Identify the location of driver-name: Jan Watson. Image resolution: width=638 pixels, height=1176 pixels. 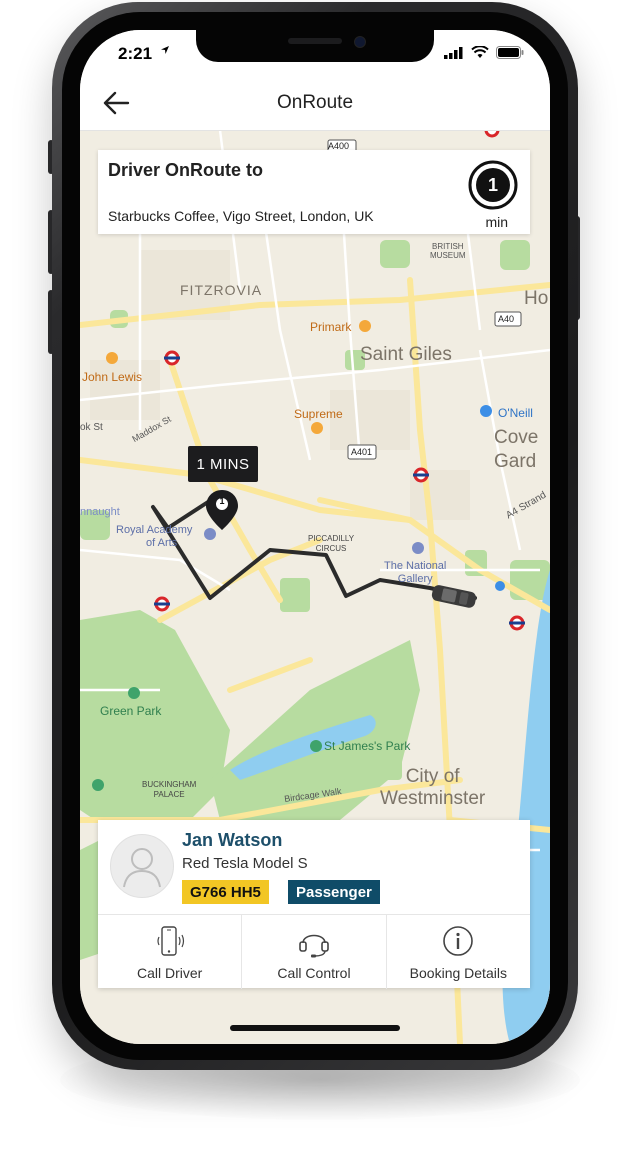
(232, 840).